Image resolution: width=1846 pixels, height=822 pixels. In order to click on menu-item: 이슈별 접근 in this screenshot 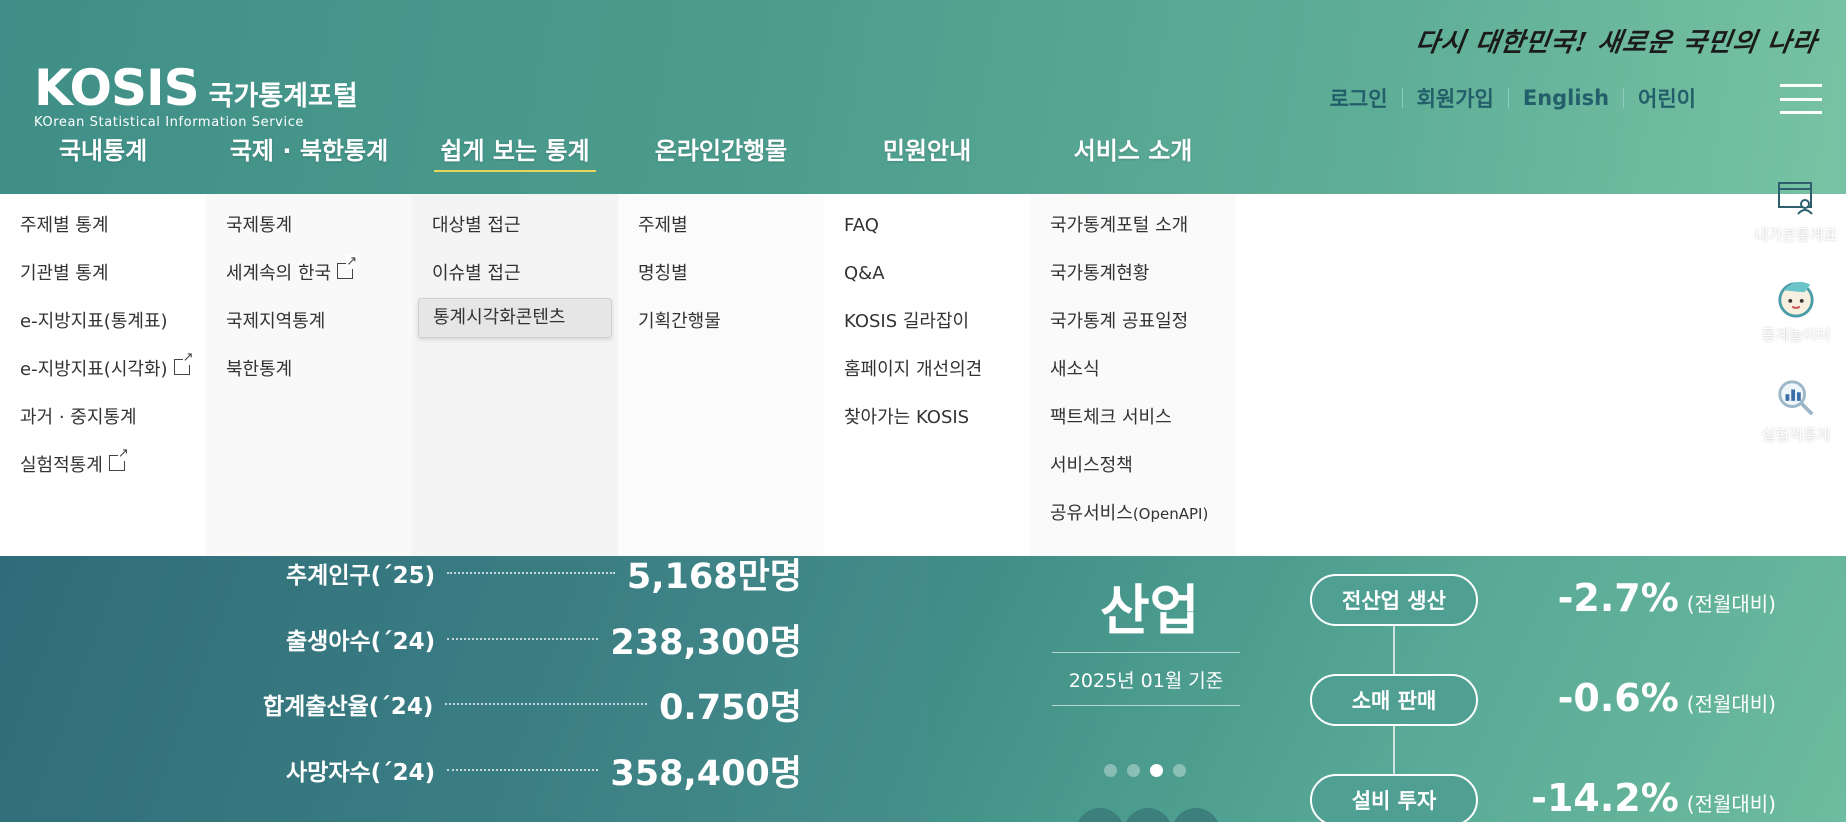, I will do `click(515, 274)`.